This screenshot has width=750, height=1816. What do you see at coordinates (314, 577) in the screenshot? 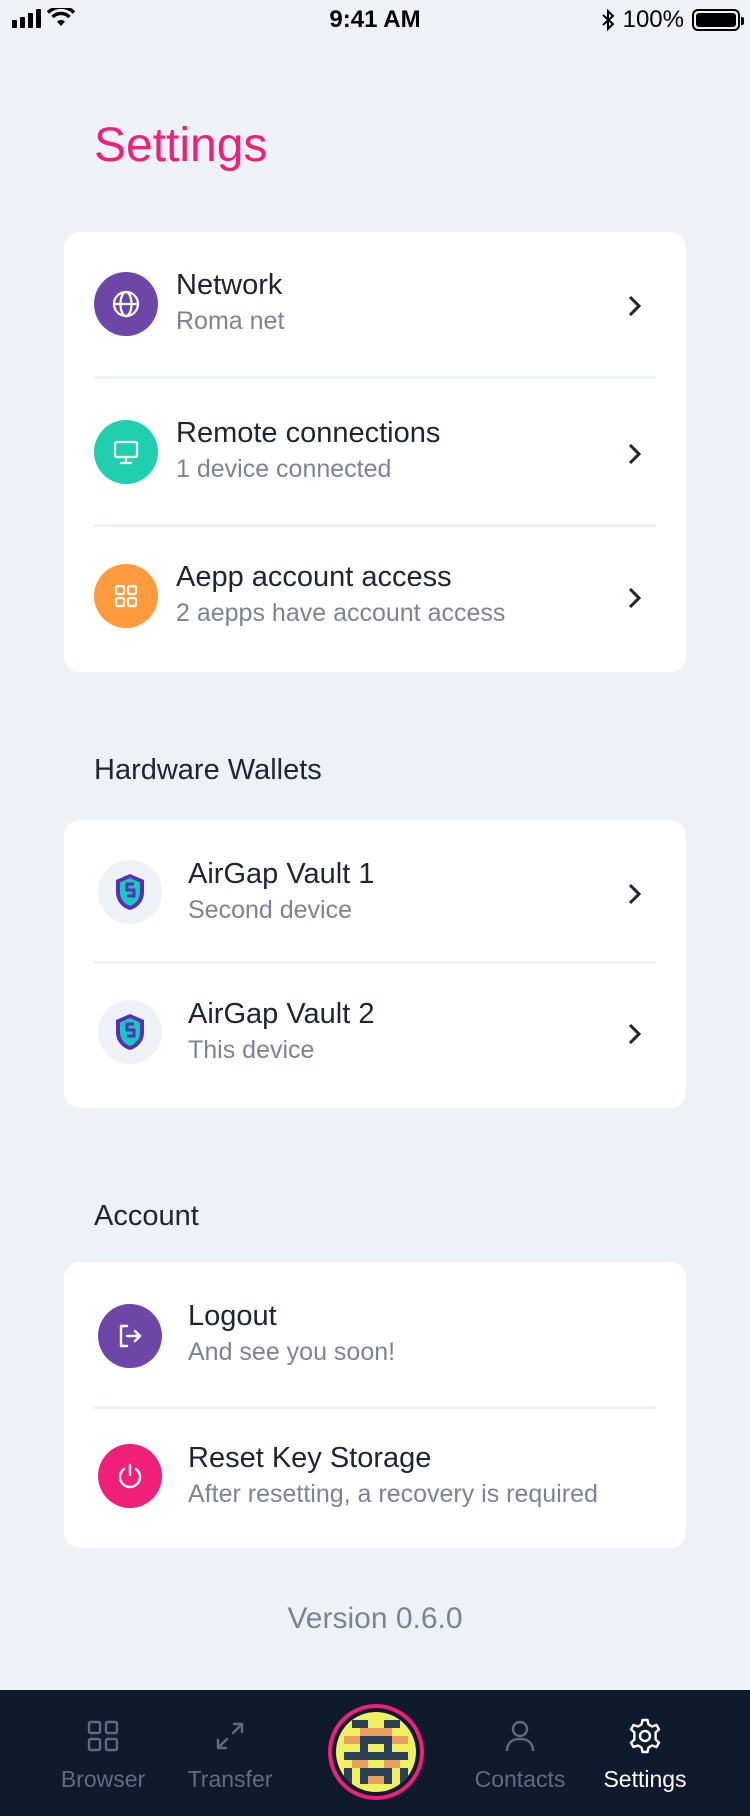
I see `aepp-access-title: Aepp account access` at bounding box center [314, 577].